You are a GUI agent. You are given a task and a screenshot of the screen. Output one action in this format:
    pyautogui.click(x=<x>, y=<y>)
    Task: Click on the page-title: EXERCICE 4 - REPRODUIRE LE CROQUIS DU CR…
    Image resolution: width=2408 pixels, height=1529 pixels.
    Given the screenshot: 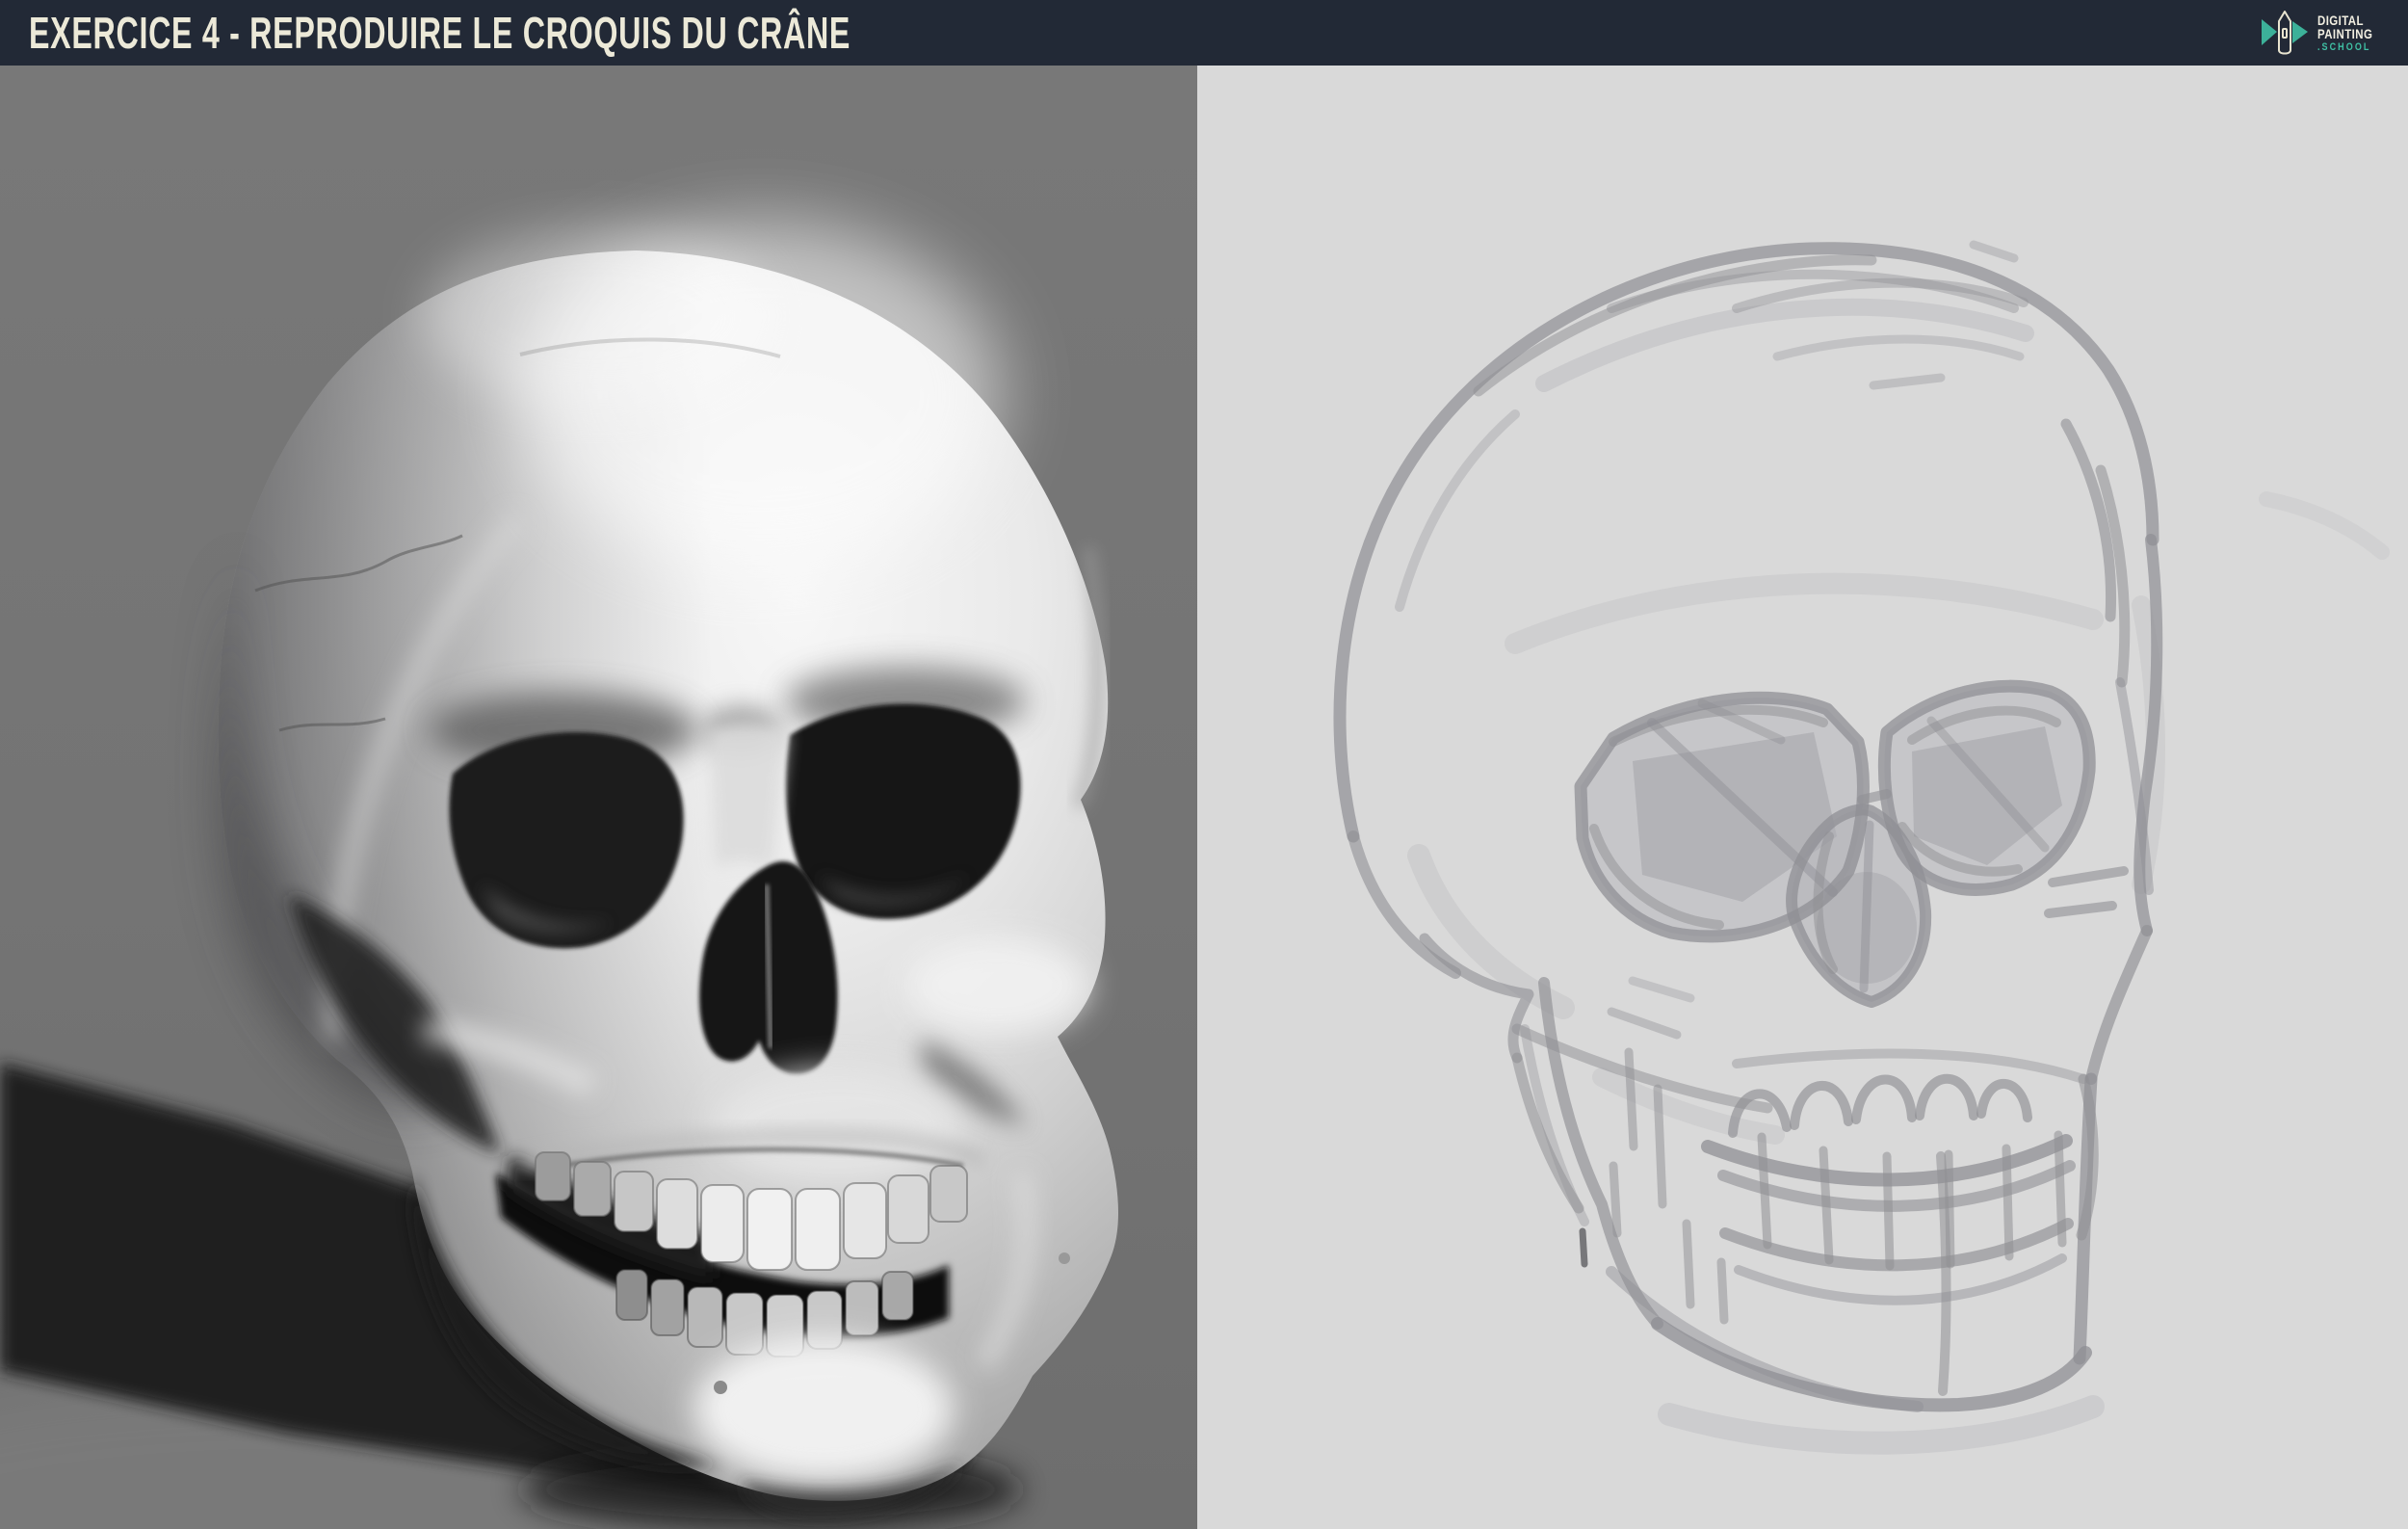 What is the action you would take?
    pyautogui.click(x=616, y=33)
    